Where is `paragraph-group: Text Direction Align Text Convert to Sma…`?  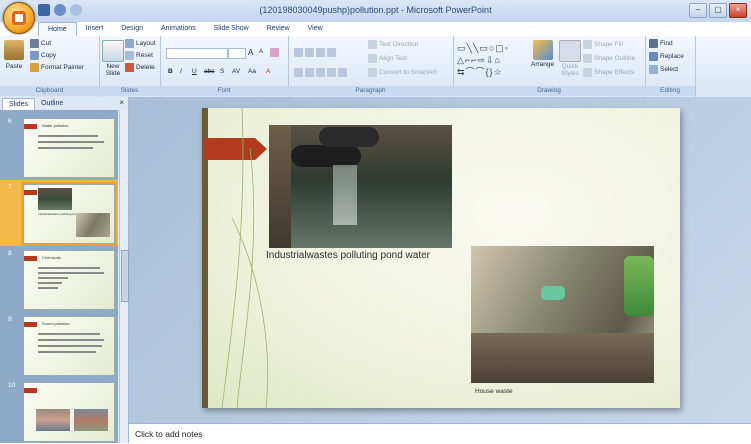 paragraph-group: Text Direction Align Text Convert to Sma… is located at coordinates (371, 66).